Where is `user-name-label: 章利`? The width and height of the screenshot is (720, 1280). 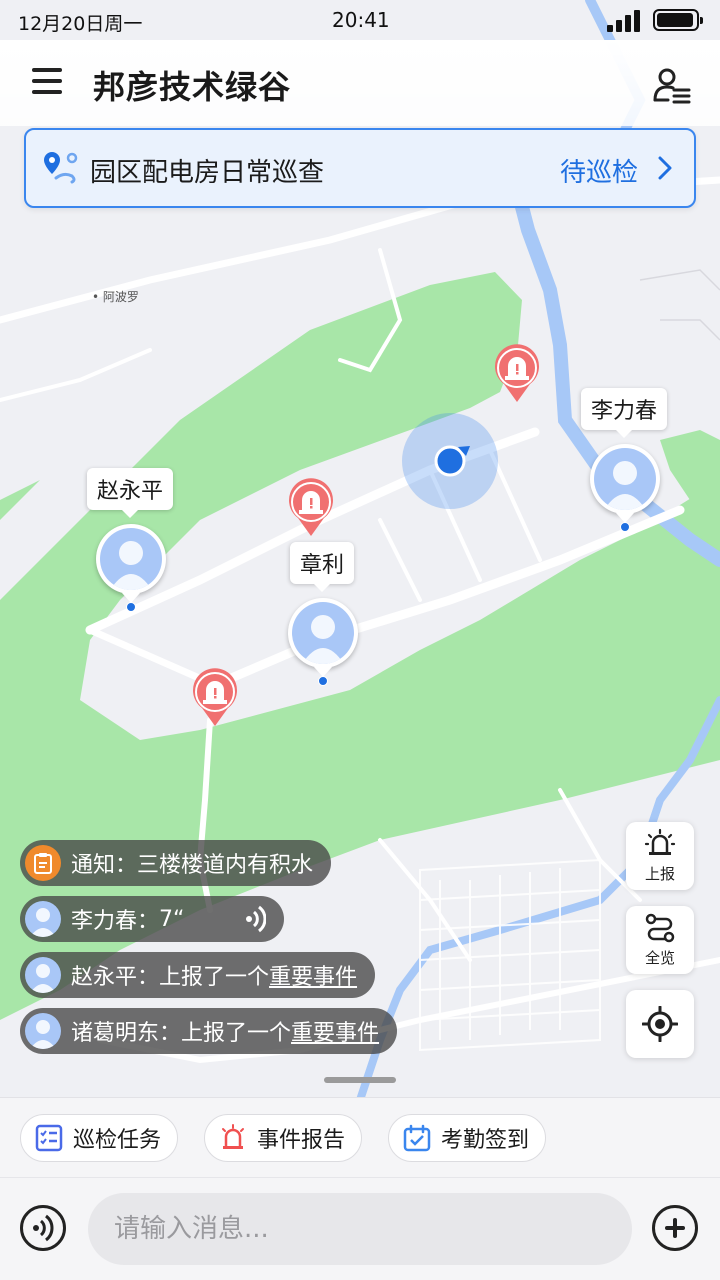
user-name-label: 章利 is located at coordinates (322, 567).